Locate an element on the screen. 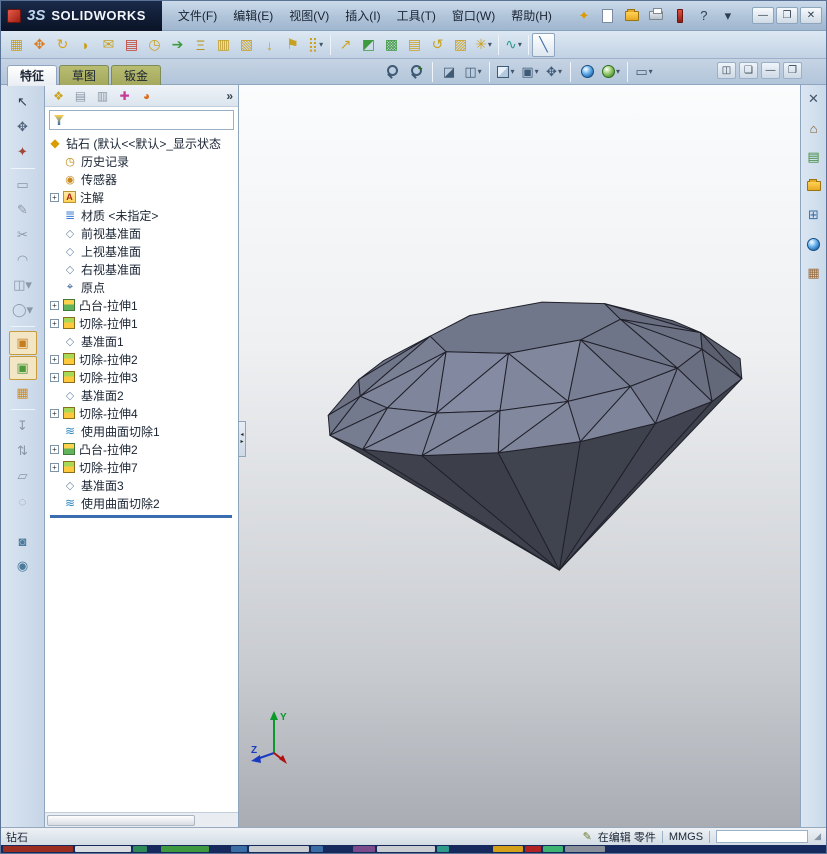  tree-item: + A 注解 is located at coordinates (143, 197).